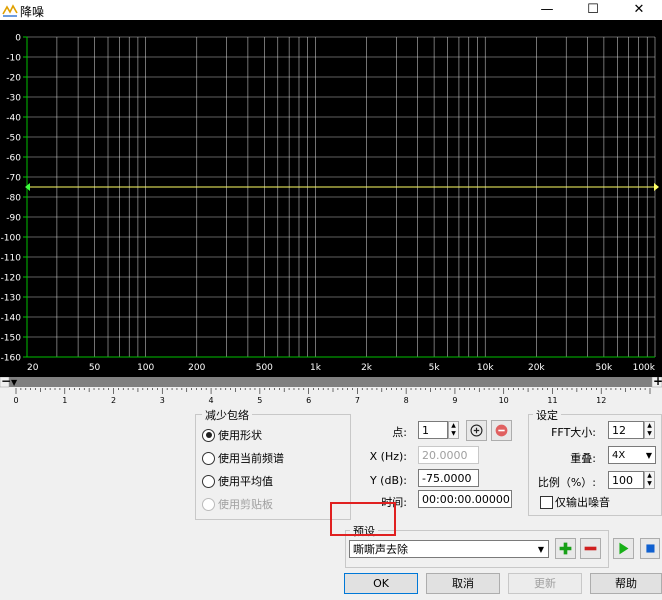 This screenshot has height=600, width=662. Describe the element at coordinates (251, 458) in the screenshot. I see `radio-label: 使用当前频谱` at that location.